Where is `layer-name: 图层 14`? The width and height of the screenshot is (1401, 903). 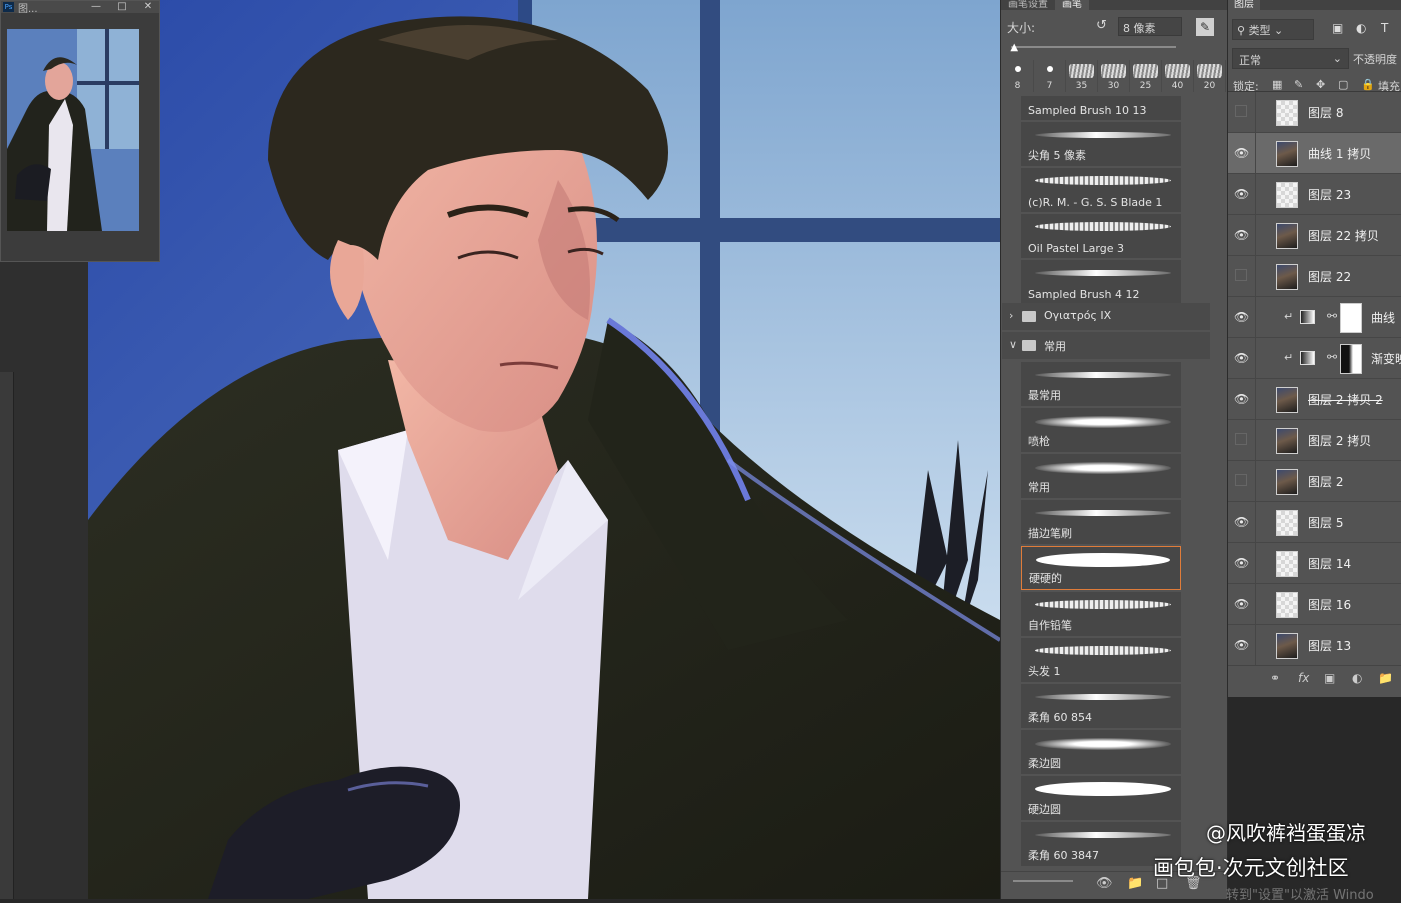
layer-name: 图层 14 is located at coordinates (1329, 563).